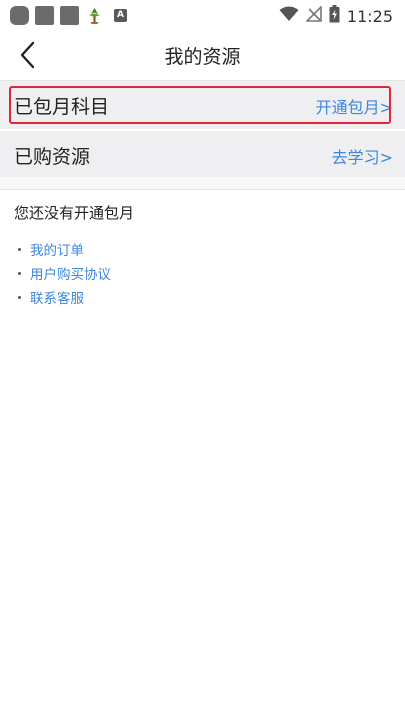 This screenshot has width=405, height=720. What do you see at coordinates (289, 16) in the screenshot?
I see `wifi-icon` at bounding box center [289, 16].